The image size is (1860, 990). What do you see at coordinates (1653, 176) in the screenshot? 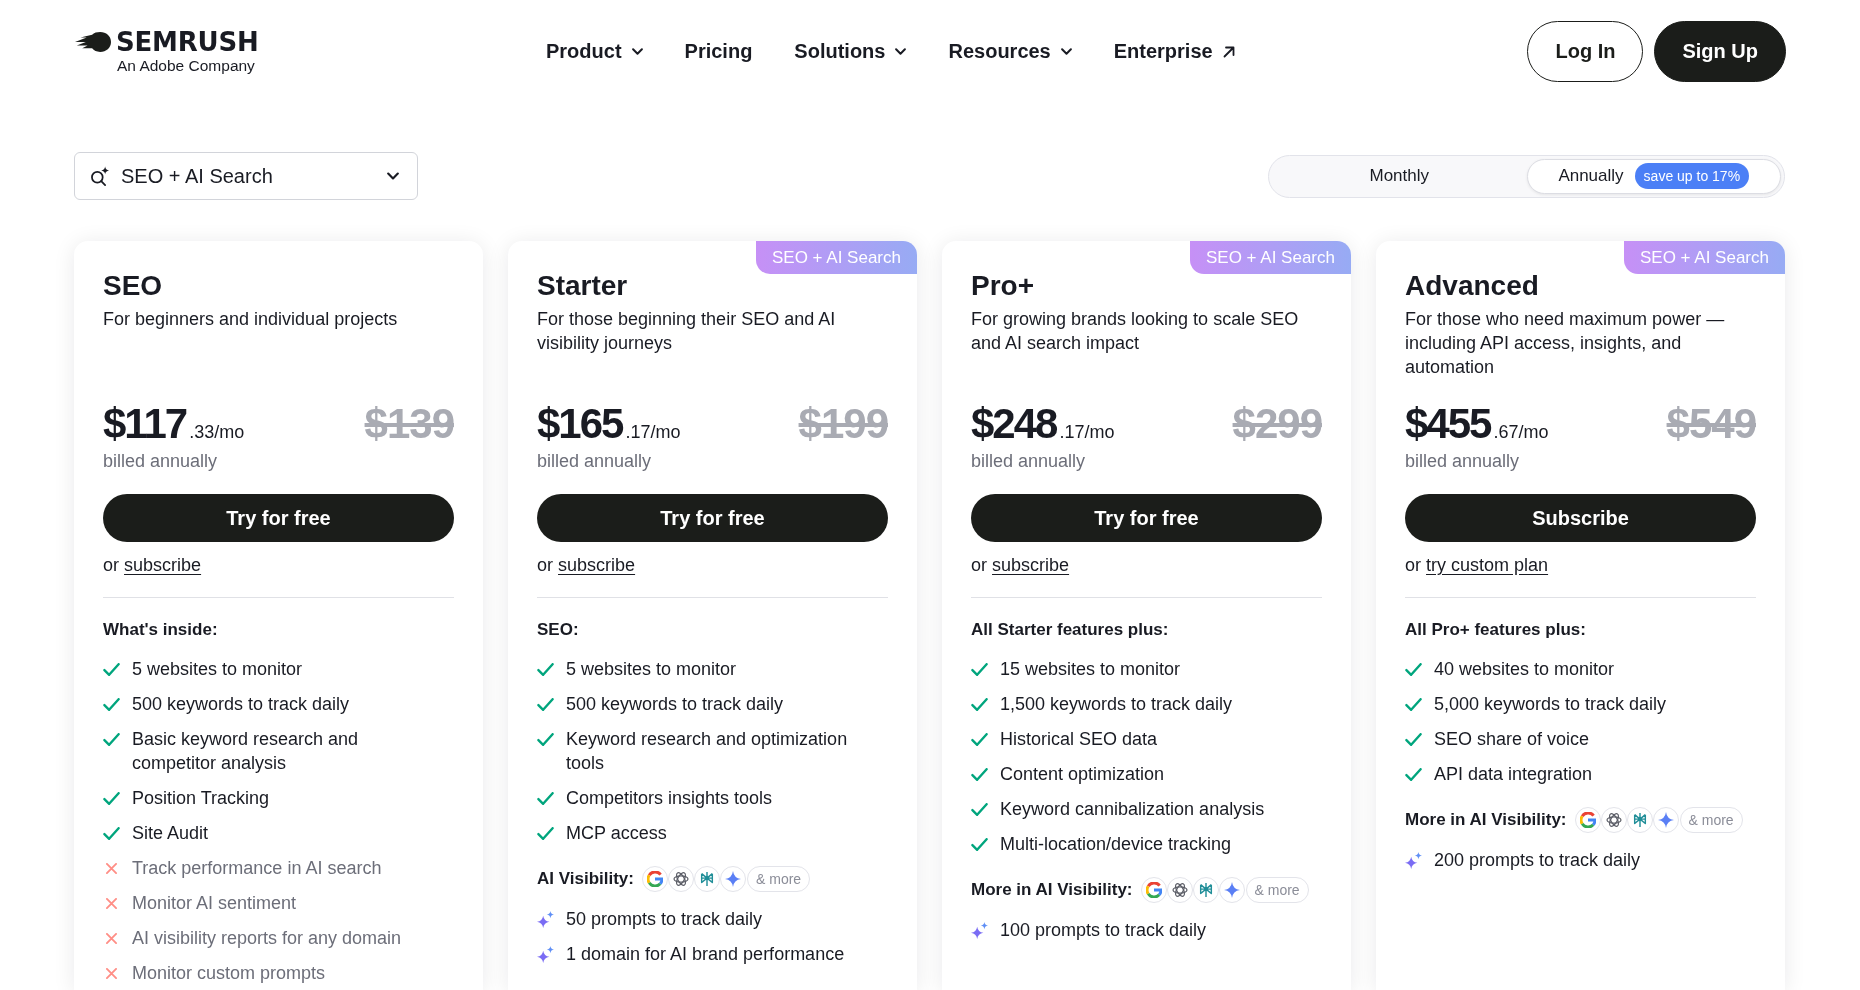
I see `billing-option: Annually save up to 17%` at bounding box center [1653, 176].